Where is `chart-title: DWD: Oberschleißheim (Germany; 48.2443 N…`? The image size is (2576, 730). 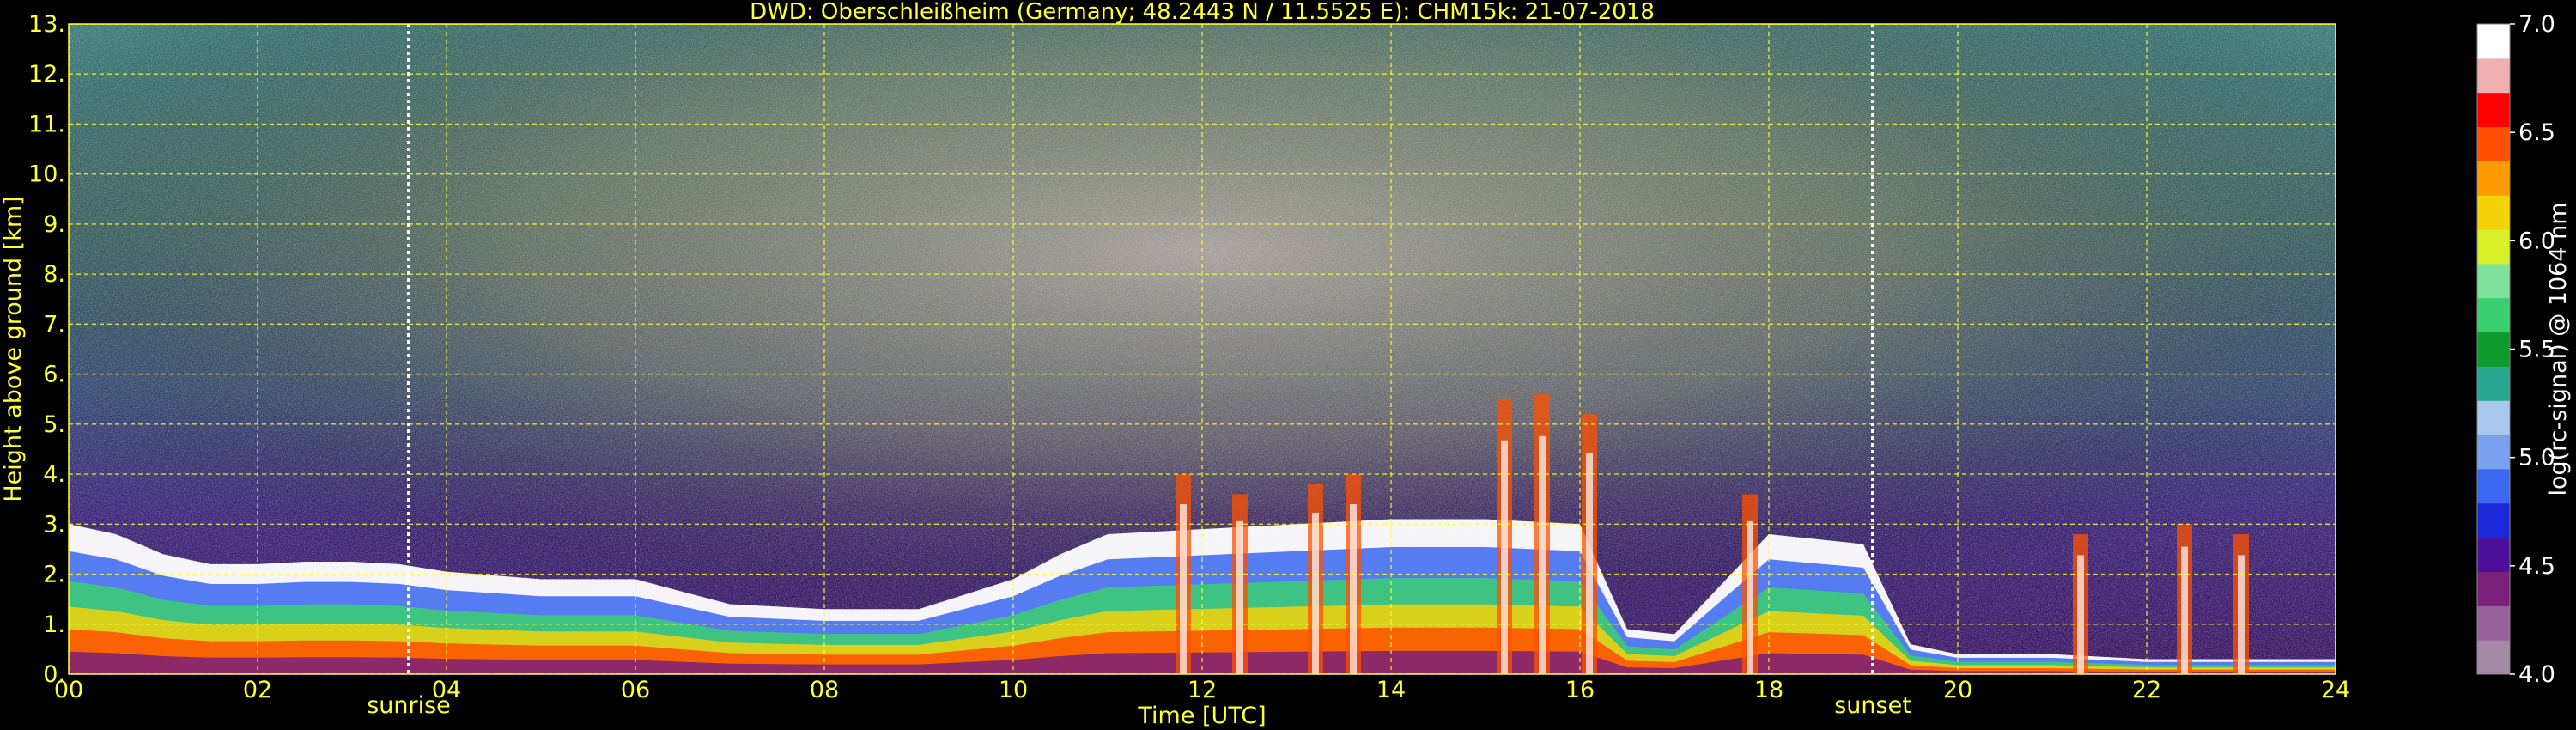 chart-title: DWD: Oberschleißheim (Germany; 48.2443 N… is located at coordinates (1202, 12).